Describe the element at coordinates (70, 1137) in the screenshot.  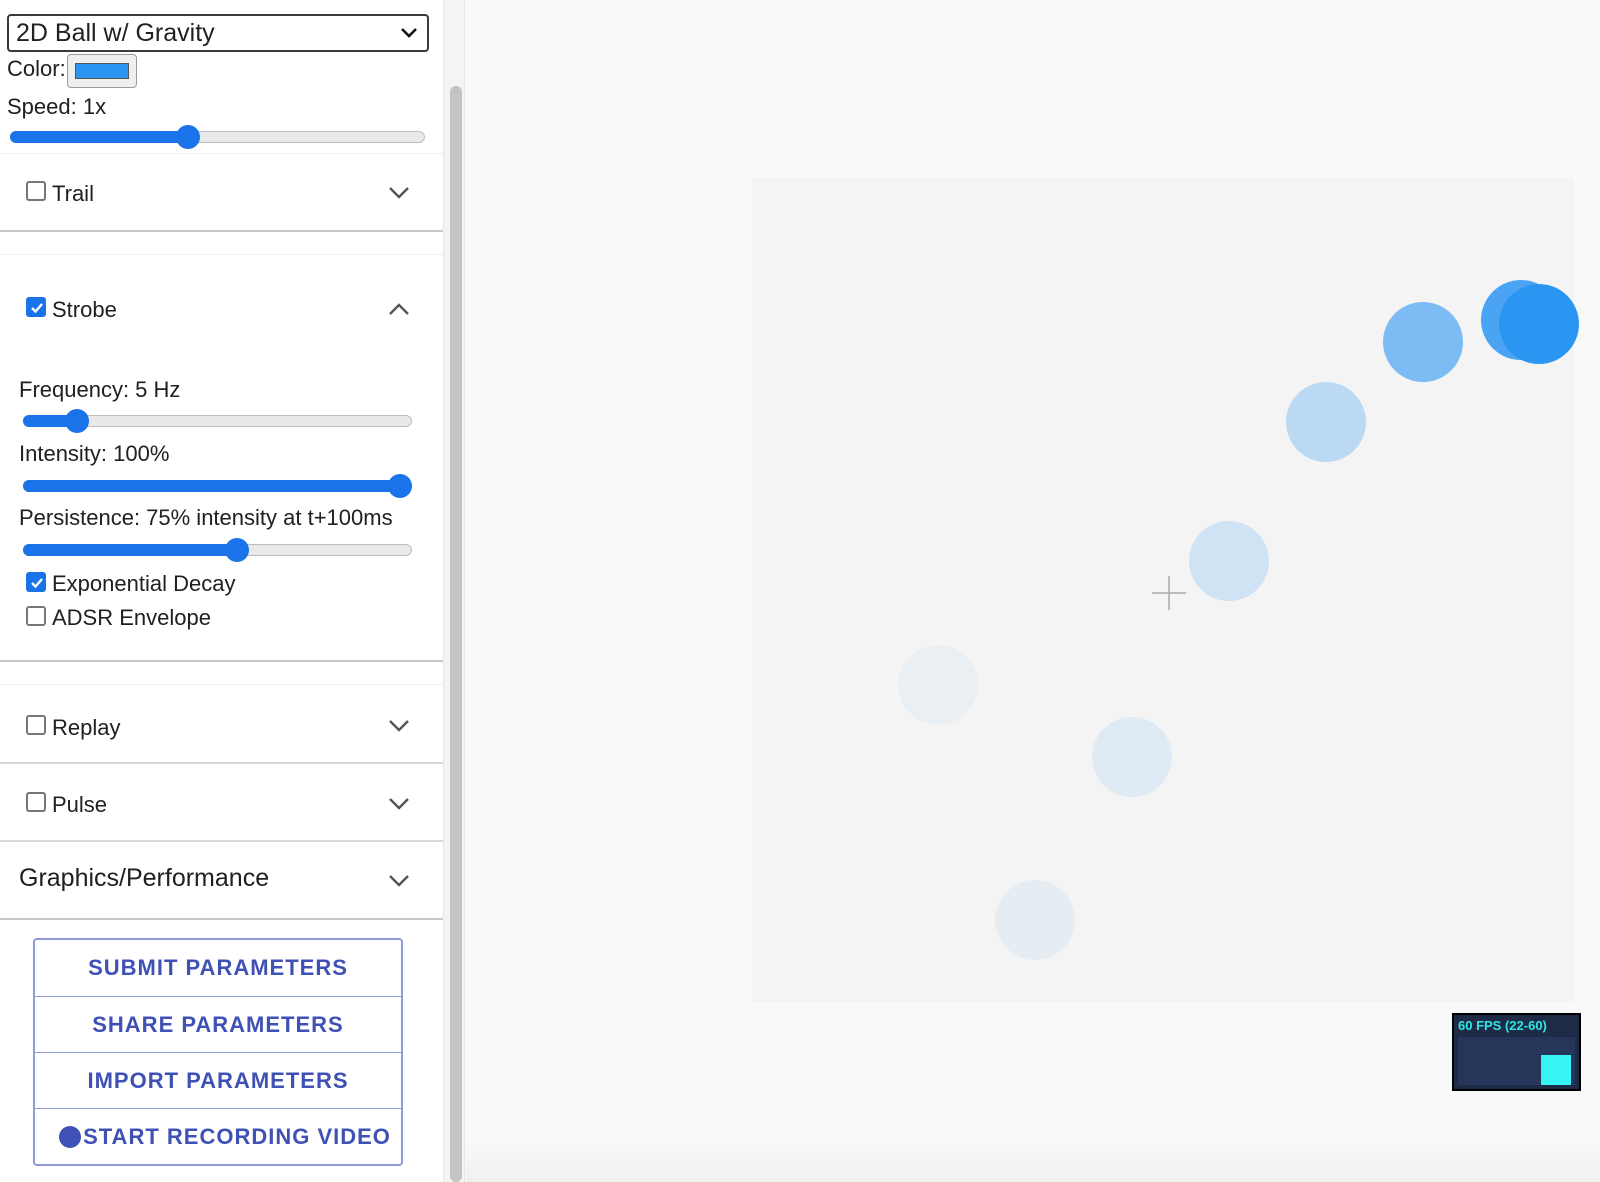
I see `record-dot-icon` at that location.